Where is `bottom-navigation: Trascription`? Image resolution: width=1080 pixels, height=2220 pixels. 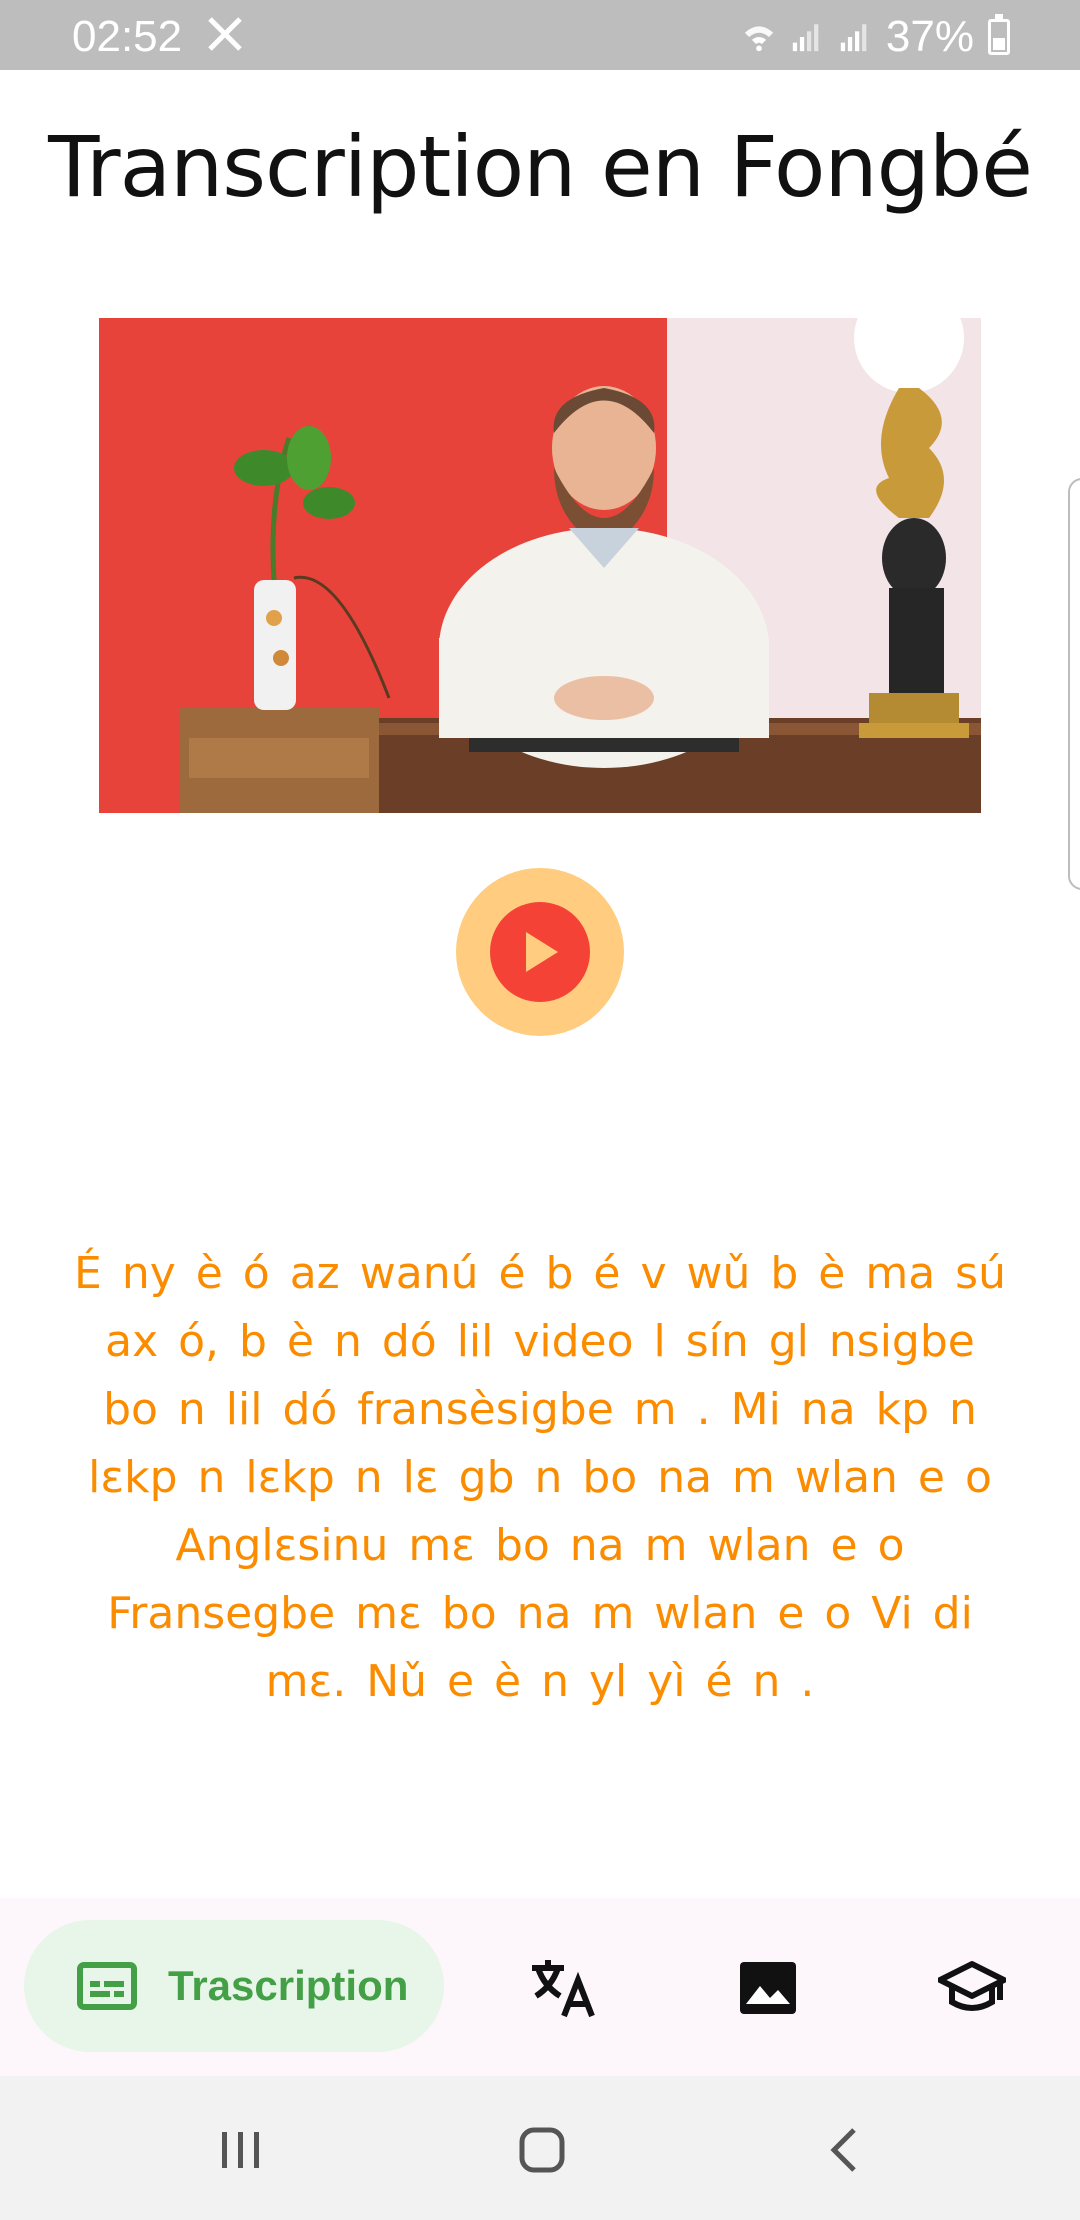
bottom-navigation: Trascription is located at coordinates (540, 1987).